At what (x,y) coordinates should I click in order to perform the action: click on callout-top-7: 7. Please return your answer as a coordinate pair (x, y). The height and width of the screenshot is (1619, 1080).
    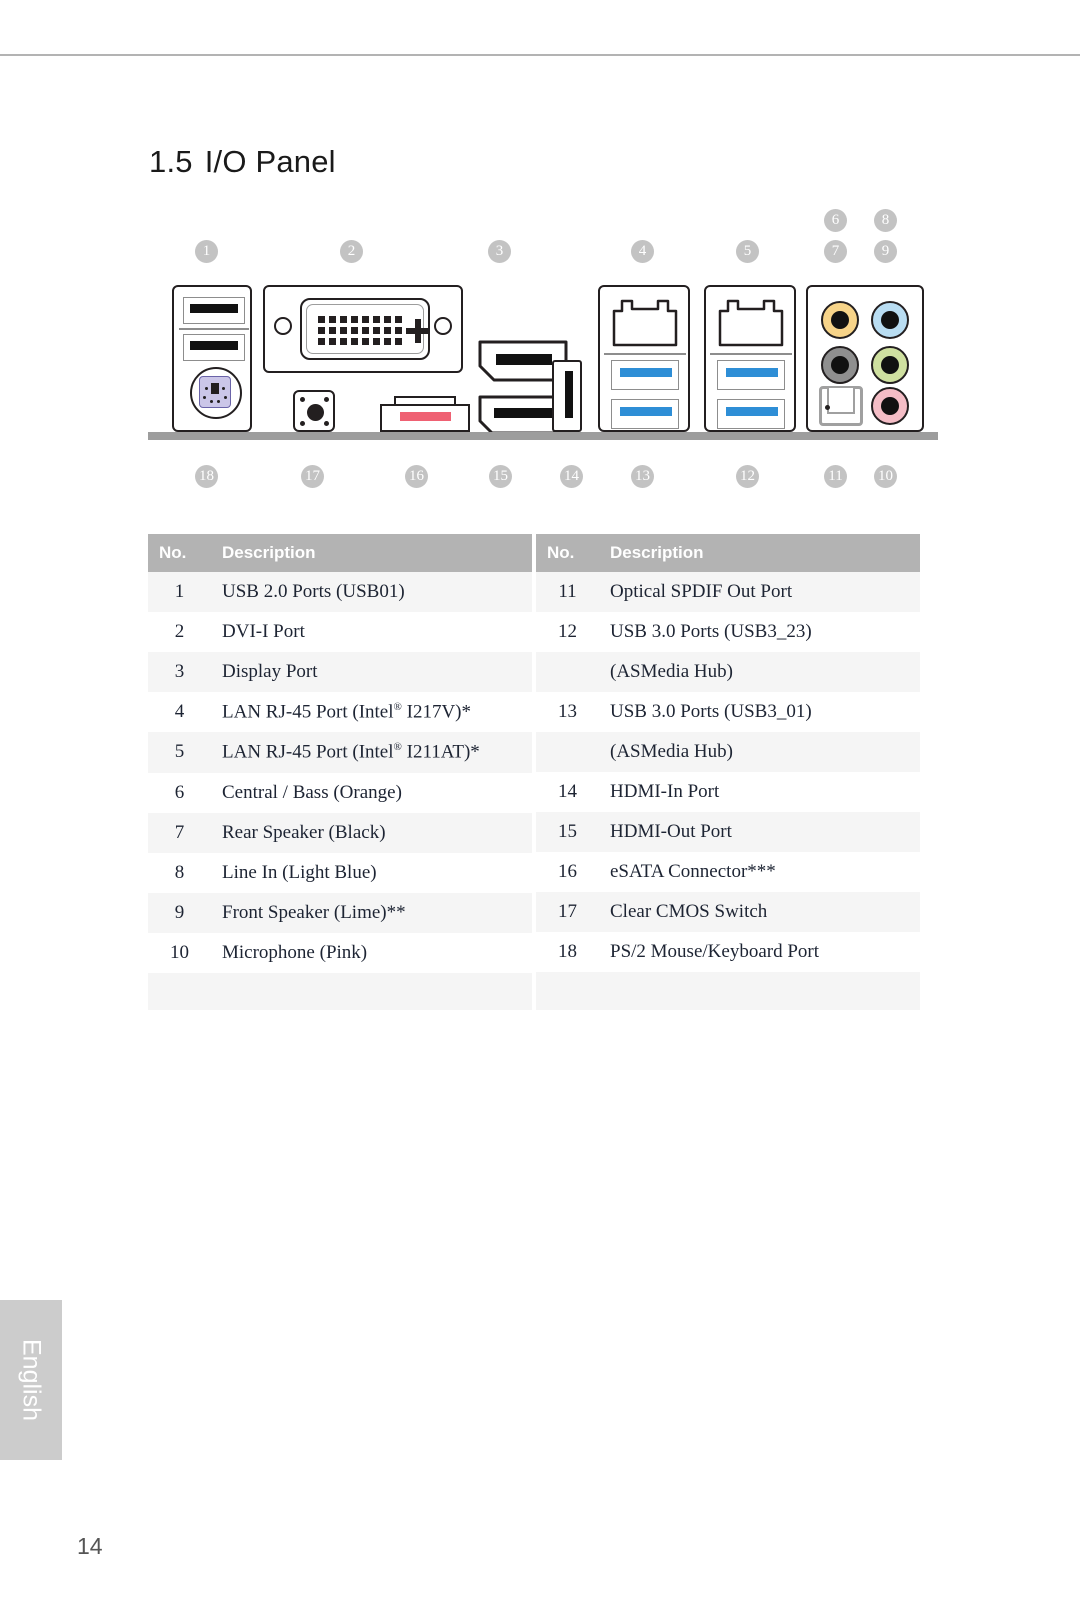
    Looking at the image, I should click on (835, 251).